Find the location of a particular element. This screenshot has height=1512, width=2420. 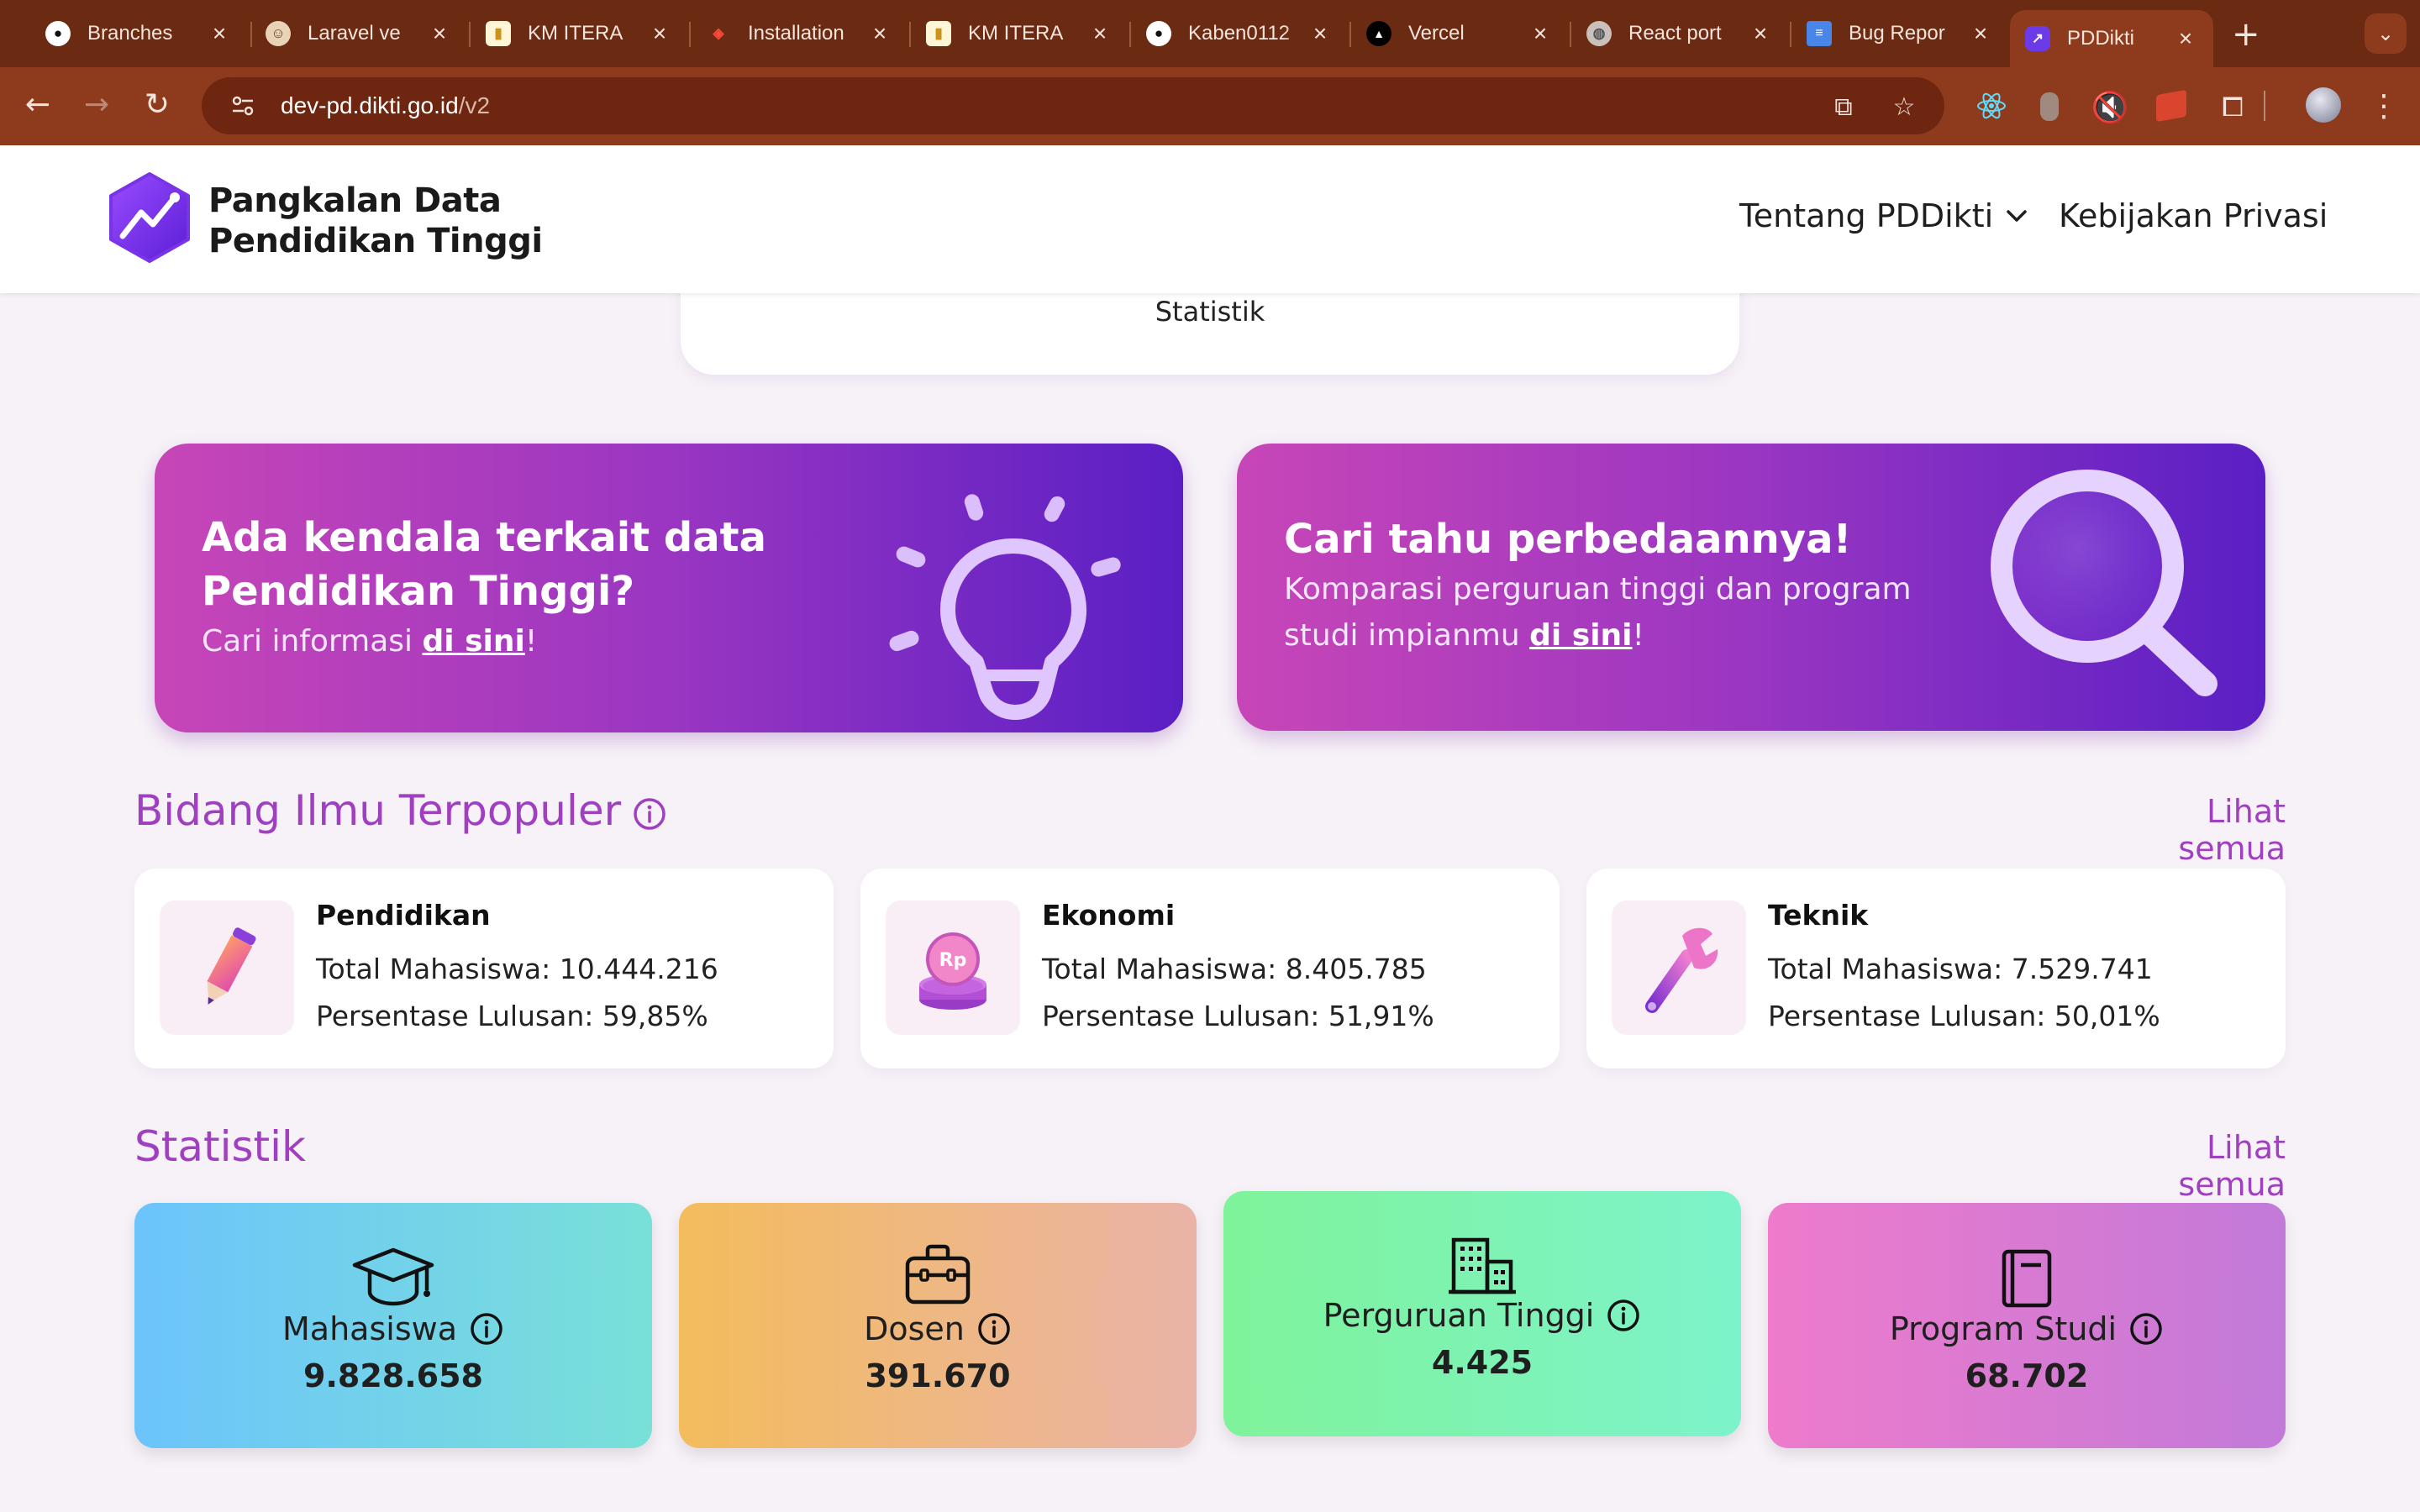

install-app-icon: ⧉ is located at coordinates (1844, 107).